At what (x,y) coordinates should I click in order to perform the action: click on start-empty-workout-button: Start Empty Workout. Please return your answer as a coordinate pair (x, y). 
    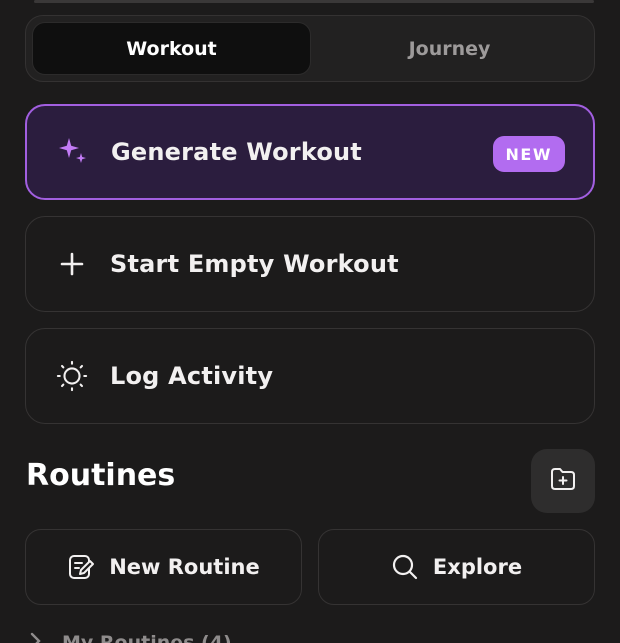
    Looking at the image, I should click on (310, 264).